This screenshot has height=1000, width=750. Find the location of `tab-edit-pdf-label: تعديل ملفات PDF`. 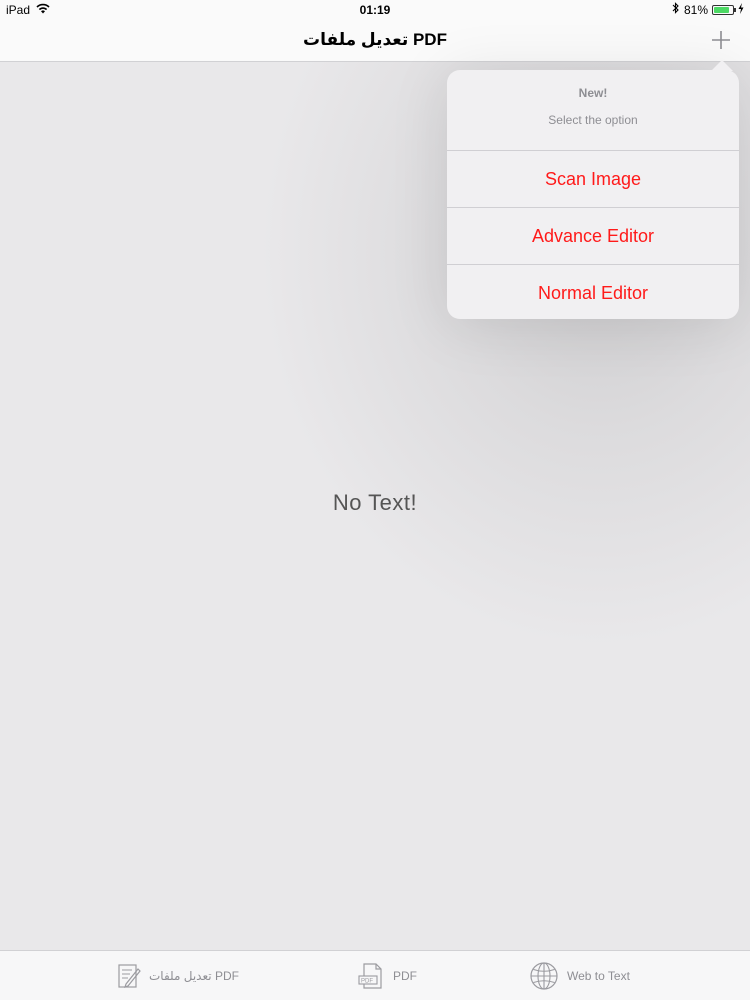

tab-edit-pdf-label: تعديل ملفات PDF is located at coordinates (194, 976).